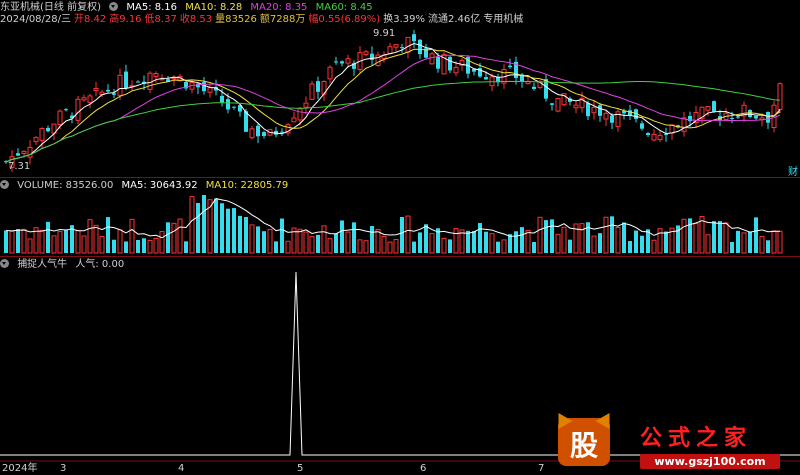  I want to click on xaxis-tick: 3, so click(63, 468).